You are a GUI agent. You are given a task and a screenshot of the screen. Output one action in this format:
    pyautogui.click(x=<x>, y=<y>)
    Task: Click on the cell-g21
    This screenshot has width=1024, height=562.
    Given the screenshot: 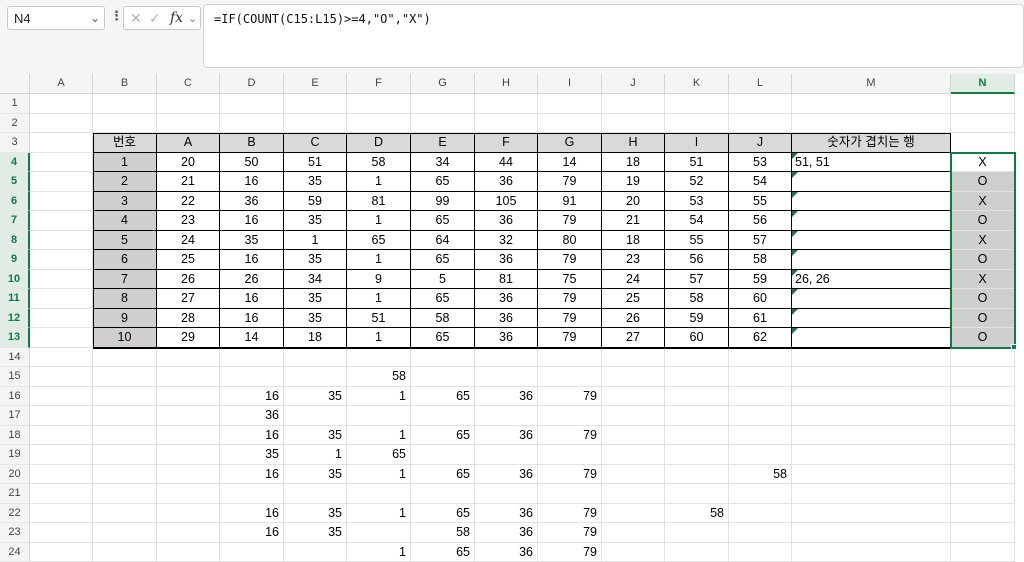 What is the action you would take?
    pyautogui.click(x=443, y=494)
    